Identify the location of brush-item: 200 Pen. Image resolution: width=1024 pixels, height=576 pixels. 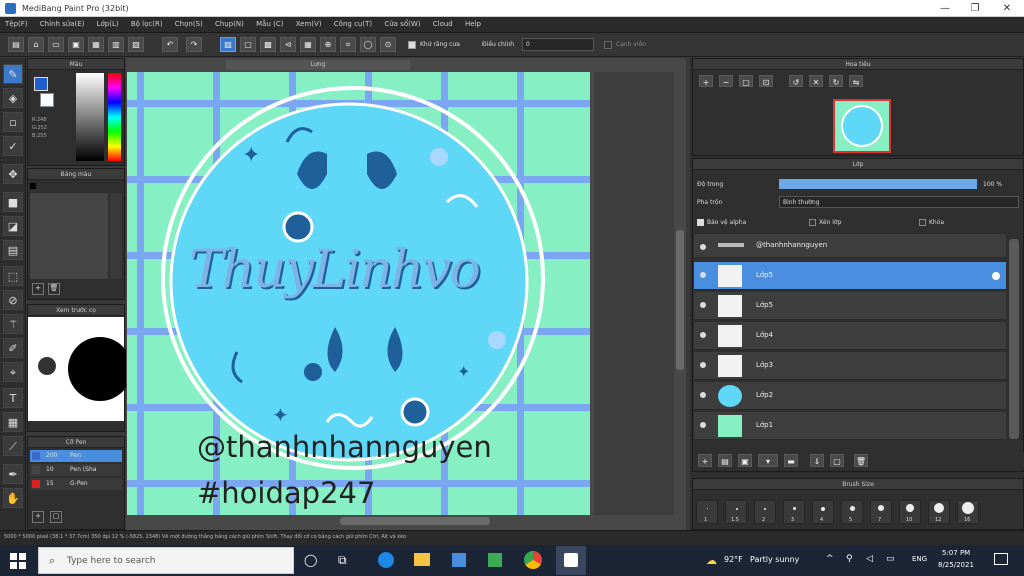
(76, 456).